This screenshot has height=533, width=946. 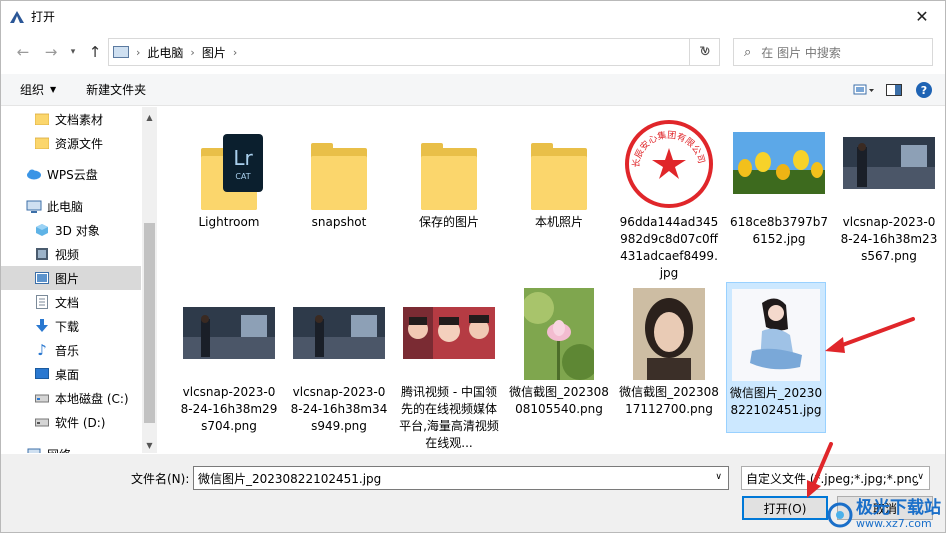 I want to click on file-item: snapshot, so click(x=339, y=173).